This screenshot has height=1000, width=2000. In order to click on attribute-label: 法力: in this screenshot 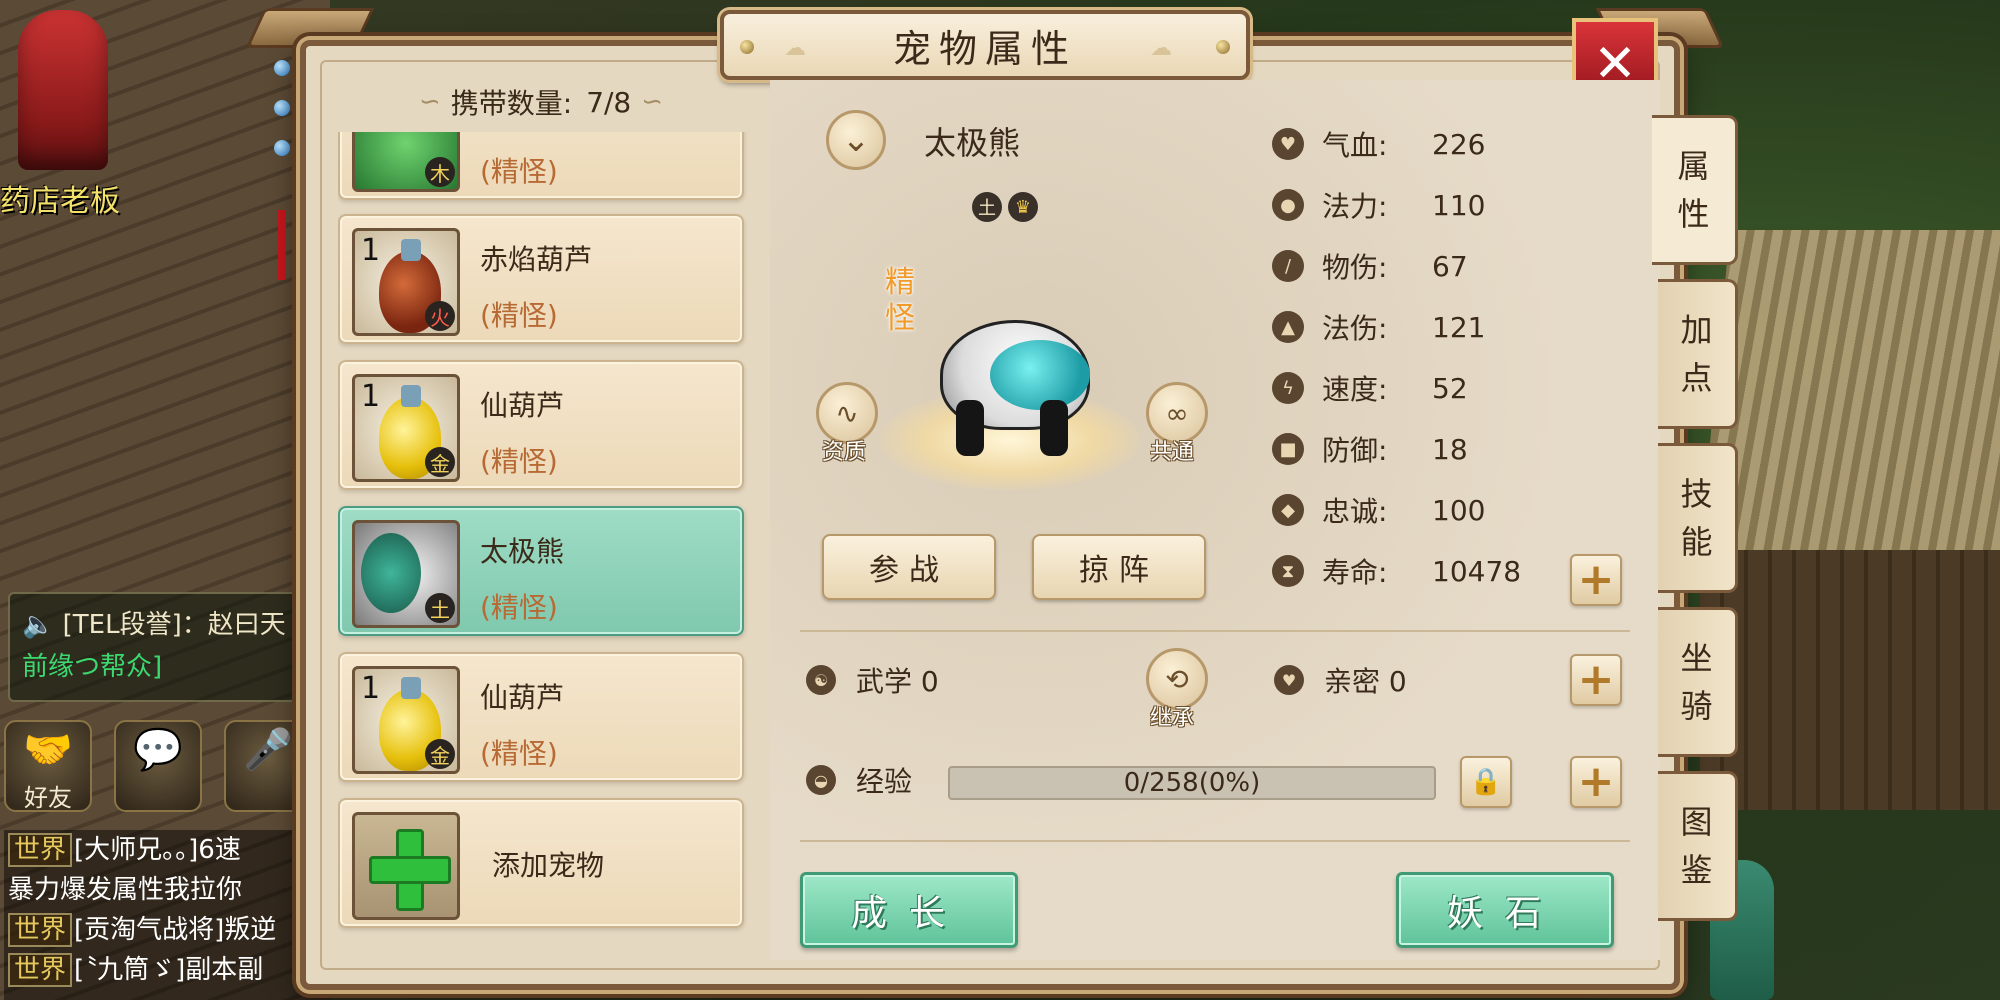, I will do `click(1355, 206)`.